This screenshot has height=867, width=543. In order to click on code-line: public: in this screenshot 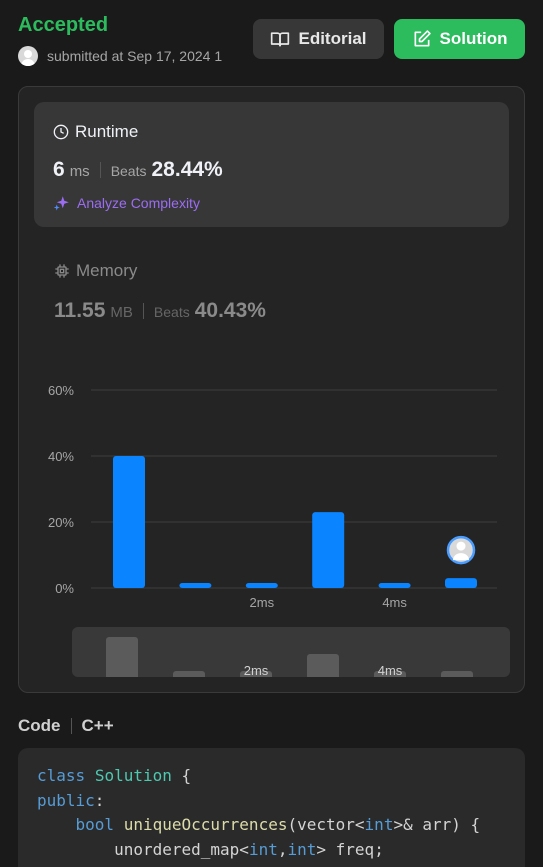, I will do `click(71, 800)`.